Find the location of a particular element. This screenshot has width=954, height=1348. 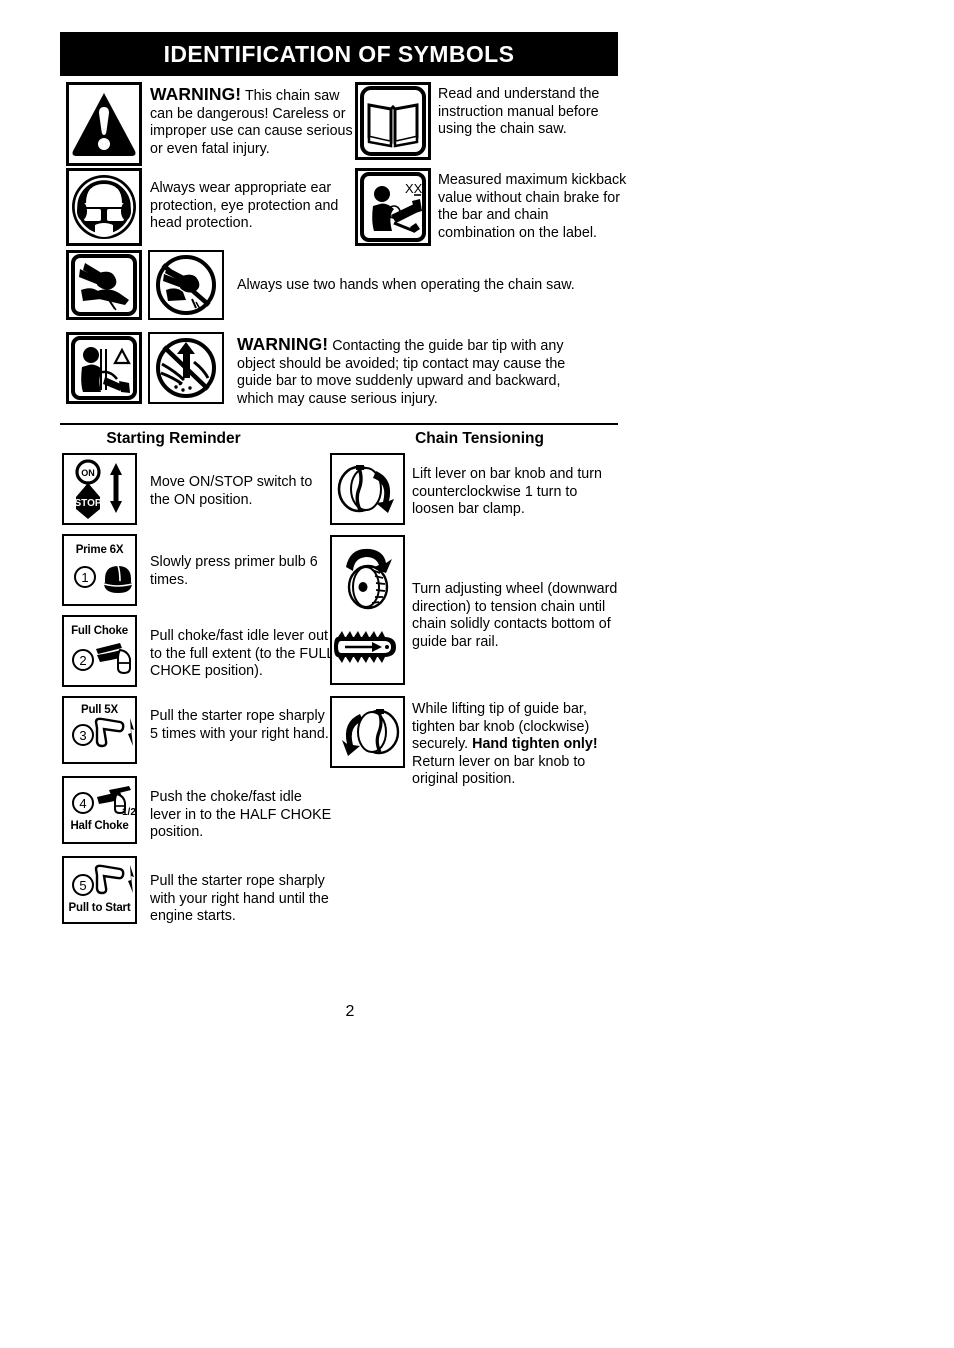

tensioning-text-bold: Hand tighten only! is located at coordinates (535, 744).